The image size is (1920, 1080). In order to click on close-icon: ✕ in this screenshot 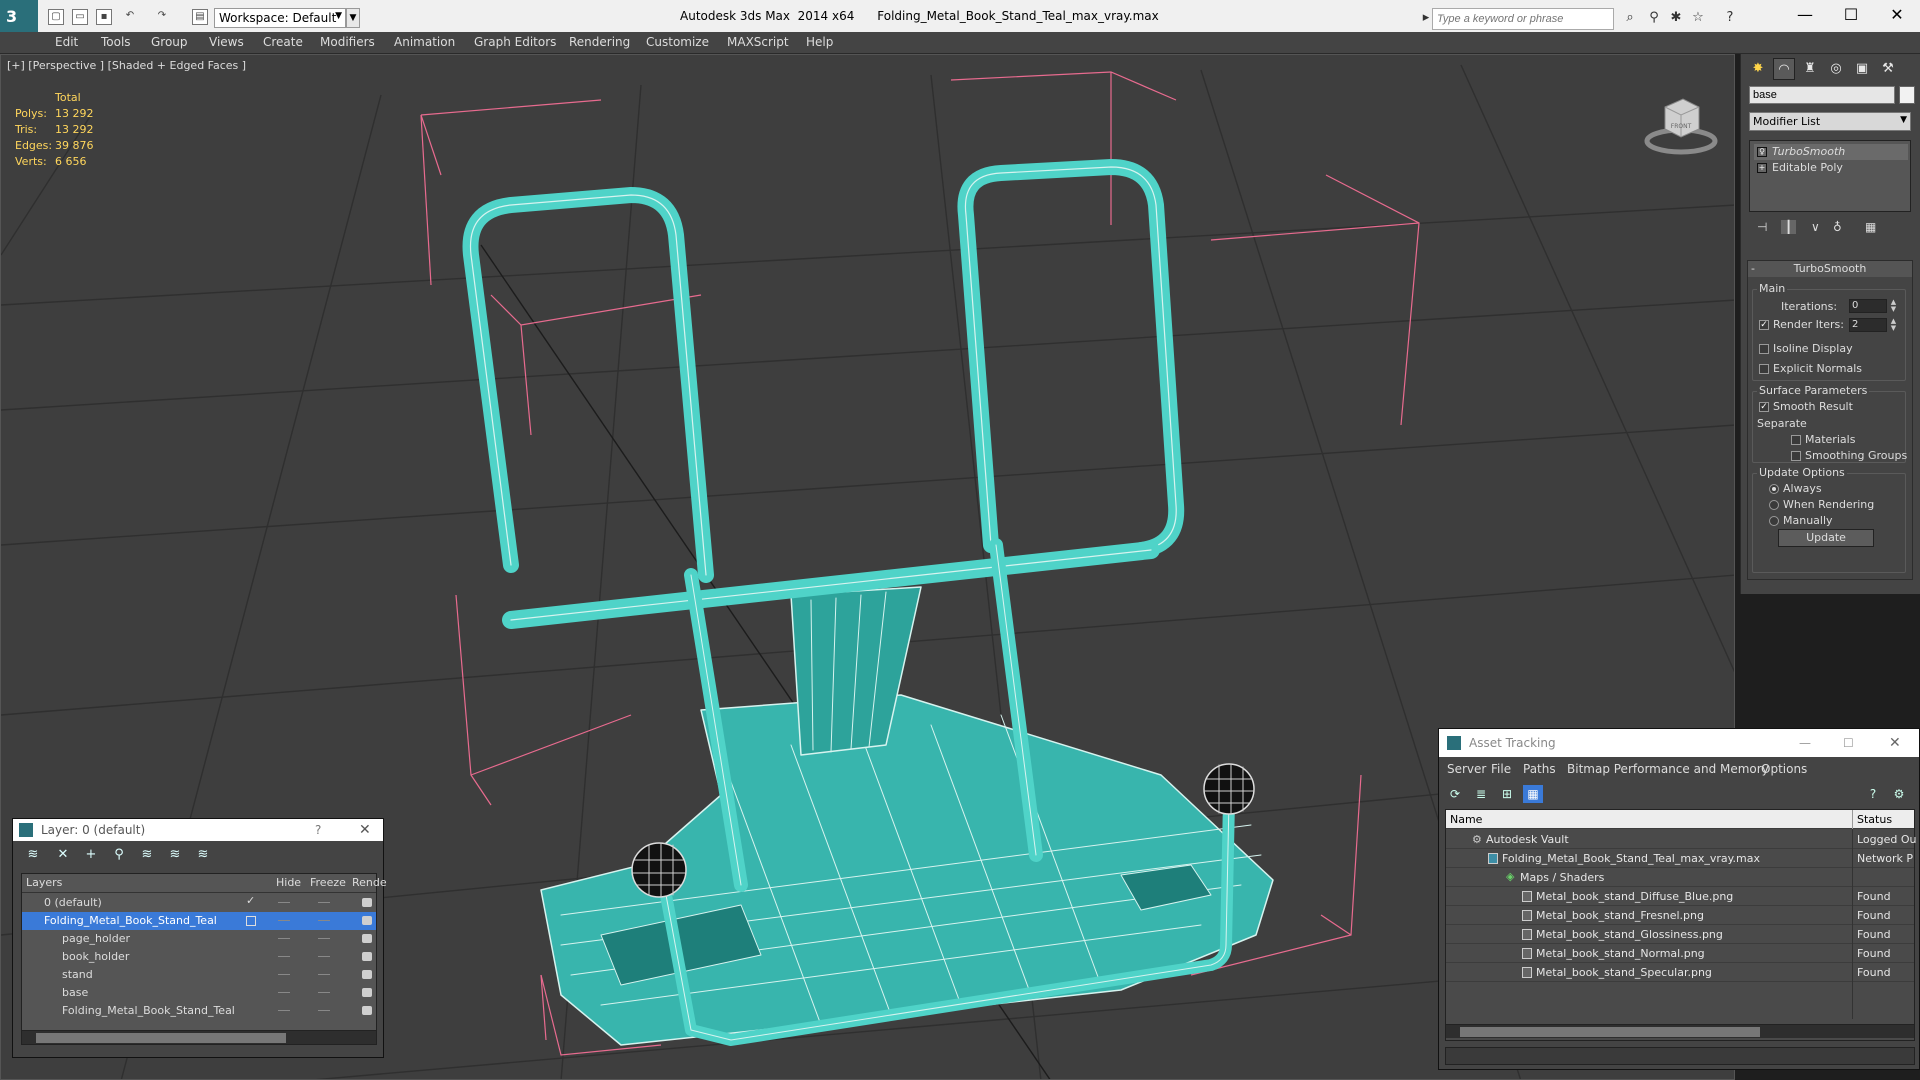, I will do `click(365, 830)`.